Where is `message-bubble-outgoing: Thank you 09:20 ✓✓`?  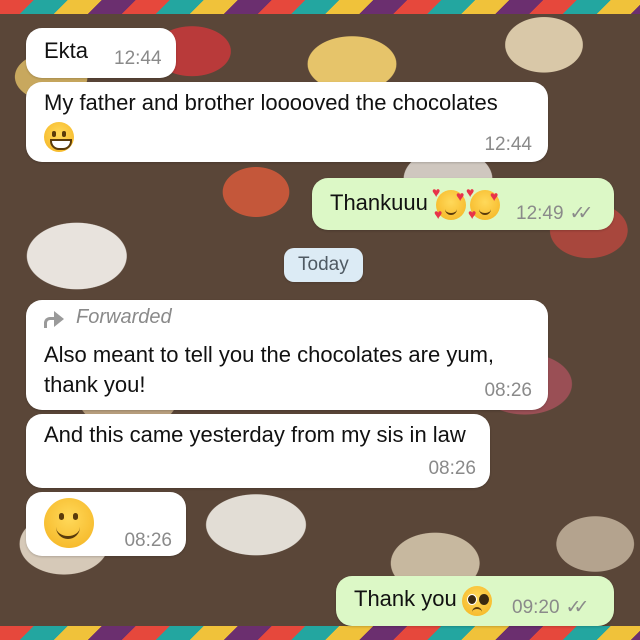
message-bubble-outgoing: Thank you 09:20 ✓✓ is located at coordinates (475, 601).